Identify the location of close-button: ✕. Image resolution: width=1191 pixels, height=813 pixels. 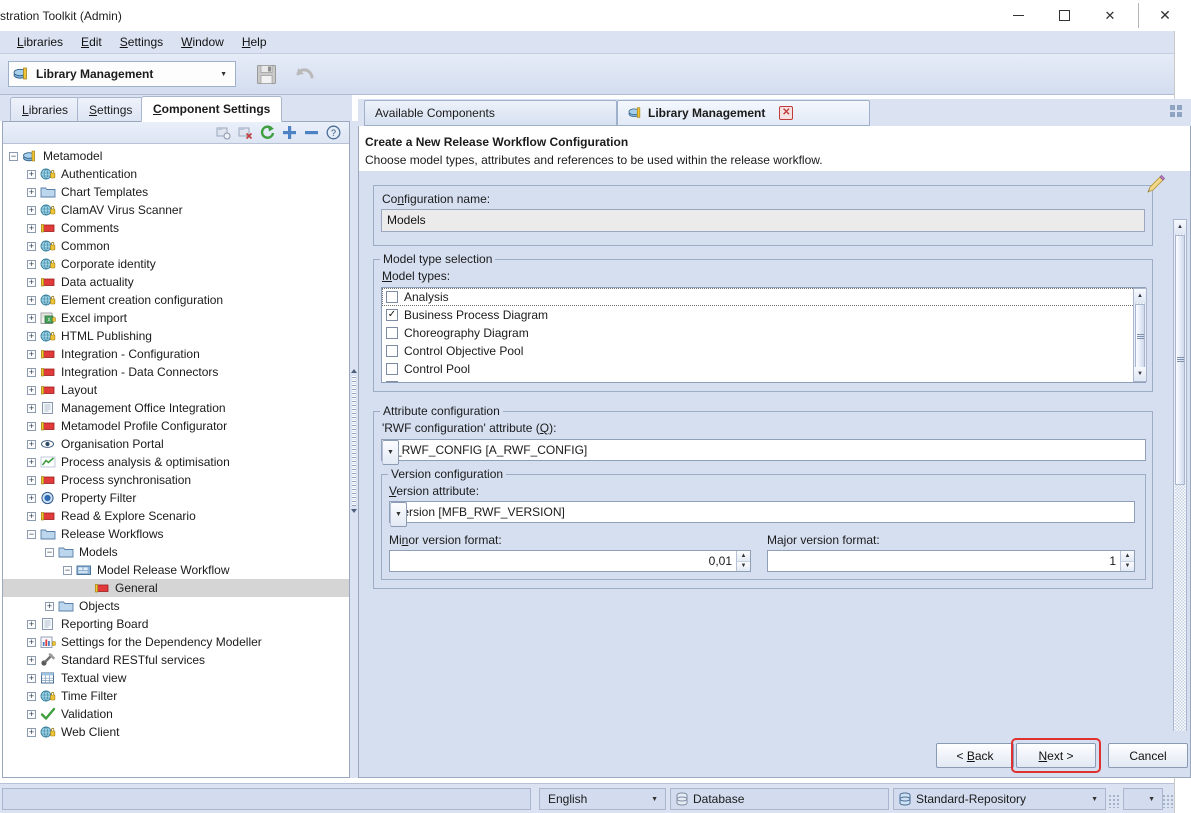
(1110, 15).